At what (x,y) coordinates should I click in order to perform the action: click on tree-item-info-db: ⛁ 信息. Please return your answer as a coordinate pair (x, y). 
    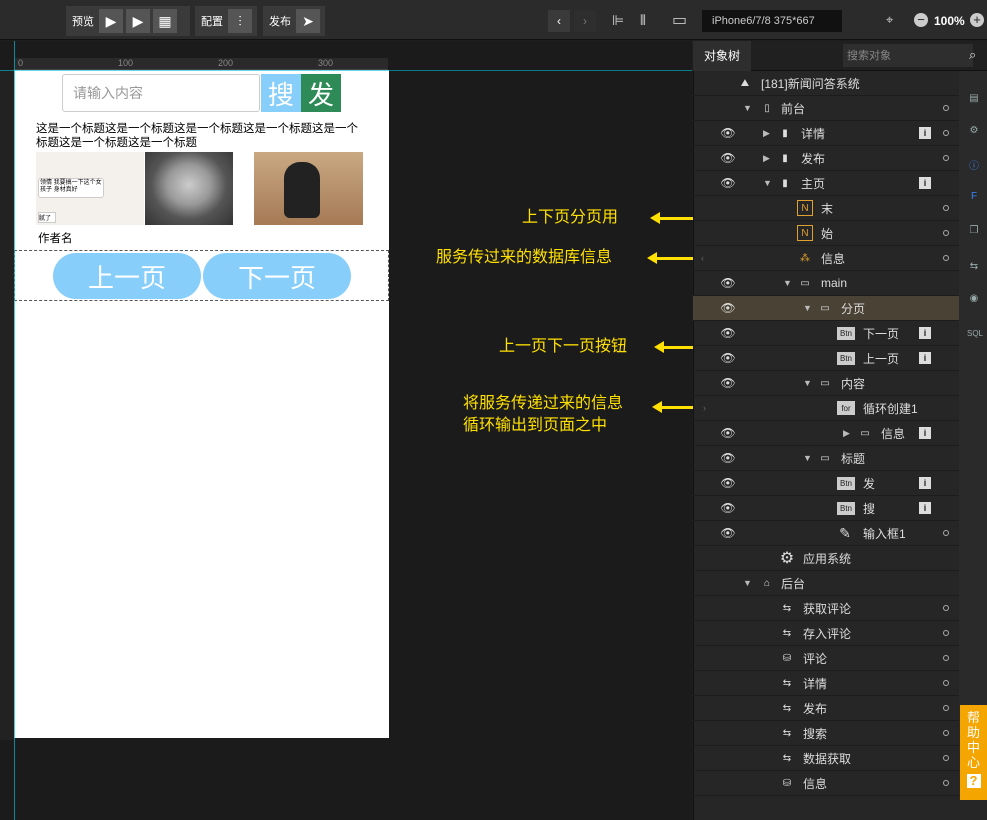
    Looking at the image, I should click on (826, 783).